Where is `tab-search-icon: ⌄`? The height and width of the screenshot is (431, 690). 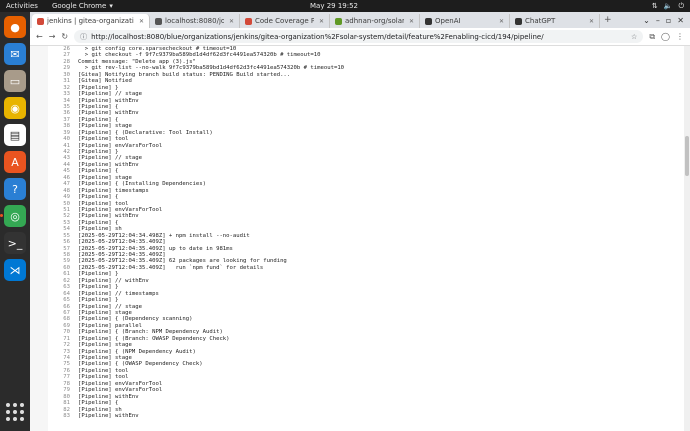 tab-search-icon: ⌄ is located at coordinates (646, 20).